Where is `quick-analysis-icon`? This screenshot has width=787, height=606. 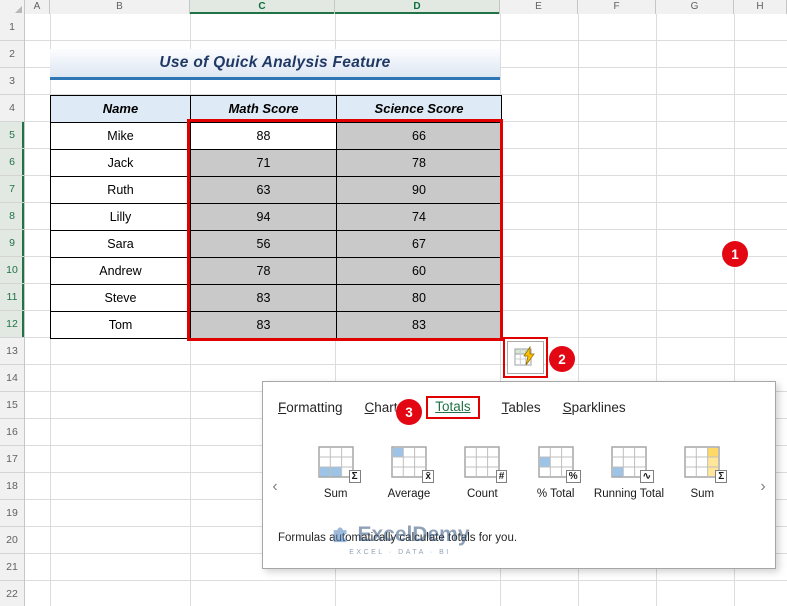 quick-analysis-icon is located at coordinates (526, 357).